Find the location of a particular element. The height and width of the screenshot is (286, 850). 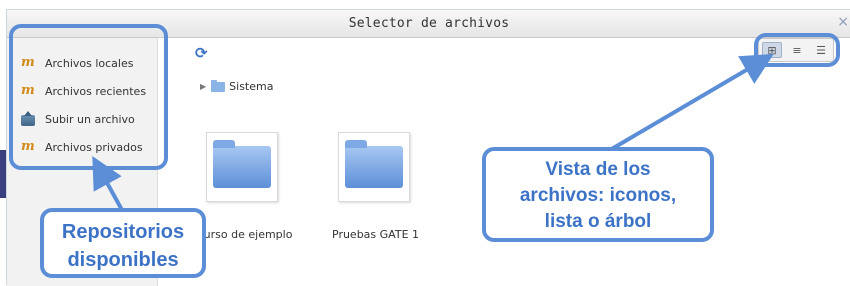

repos-callout: Repositorios disponibles is located at coordinates (123, 243).